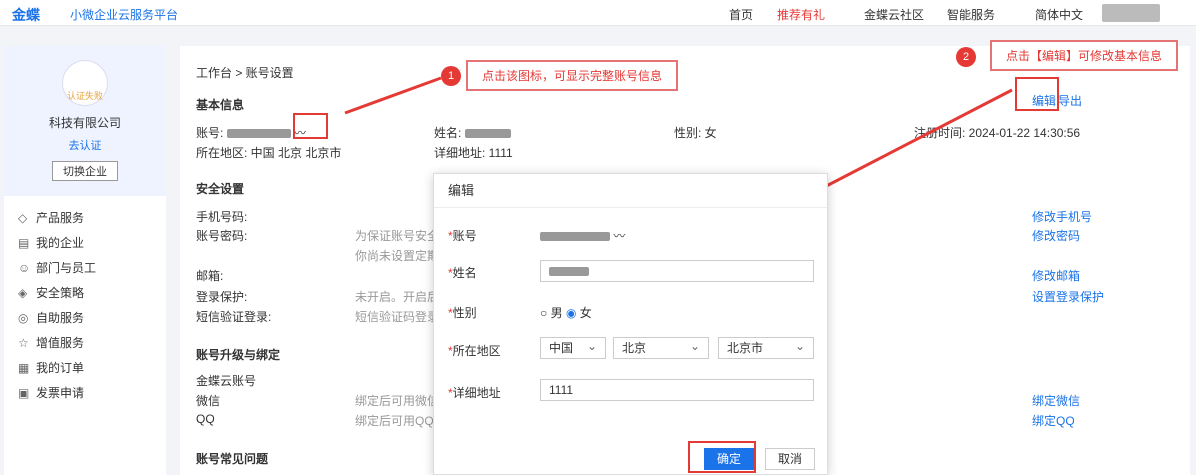  I want to click on cancel-button: 取消, so click(790, 459).